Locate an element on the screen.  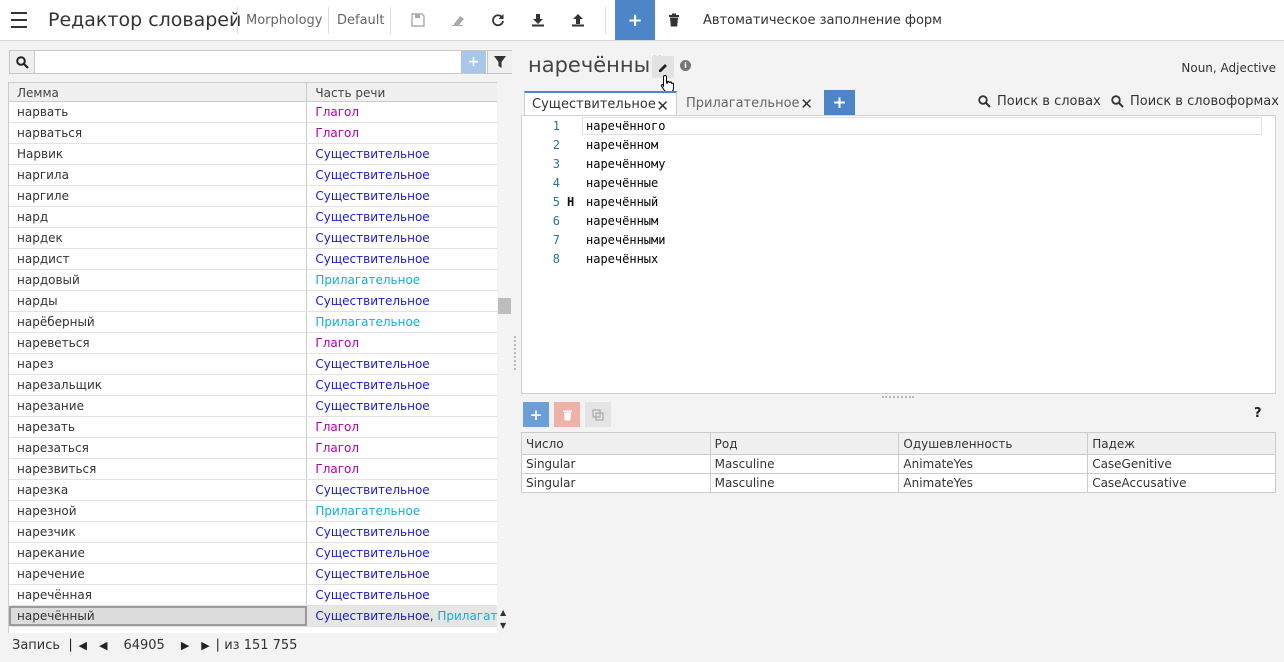
lemma-cell: нардек is located at coordinates (158, 238).